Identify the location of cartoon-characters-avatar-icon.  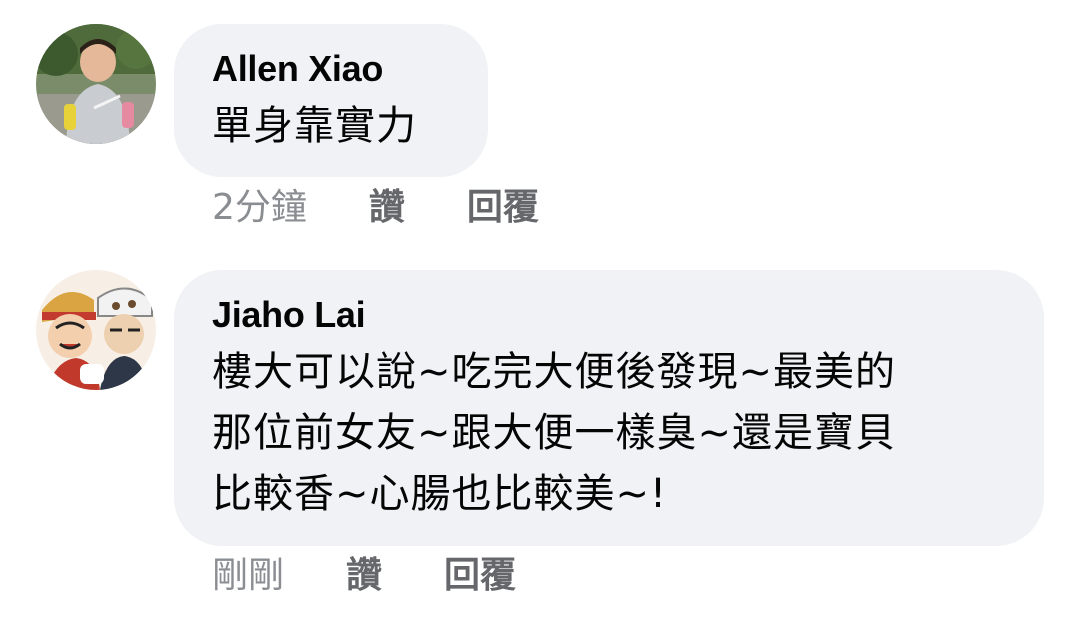
(96, 330).